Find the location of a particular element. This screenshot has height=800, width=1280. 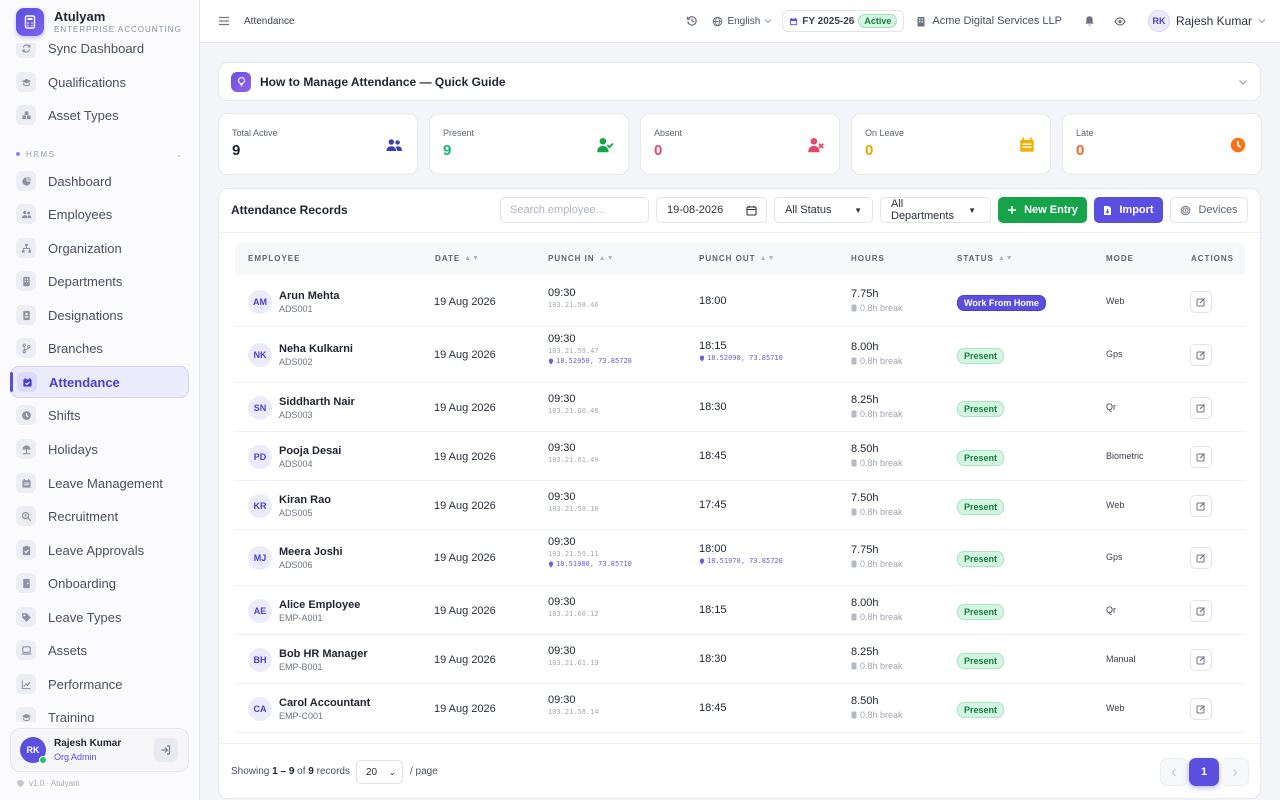

fiscal-year-select: FY 2025-26 Active is located at coordinates (843, 21).